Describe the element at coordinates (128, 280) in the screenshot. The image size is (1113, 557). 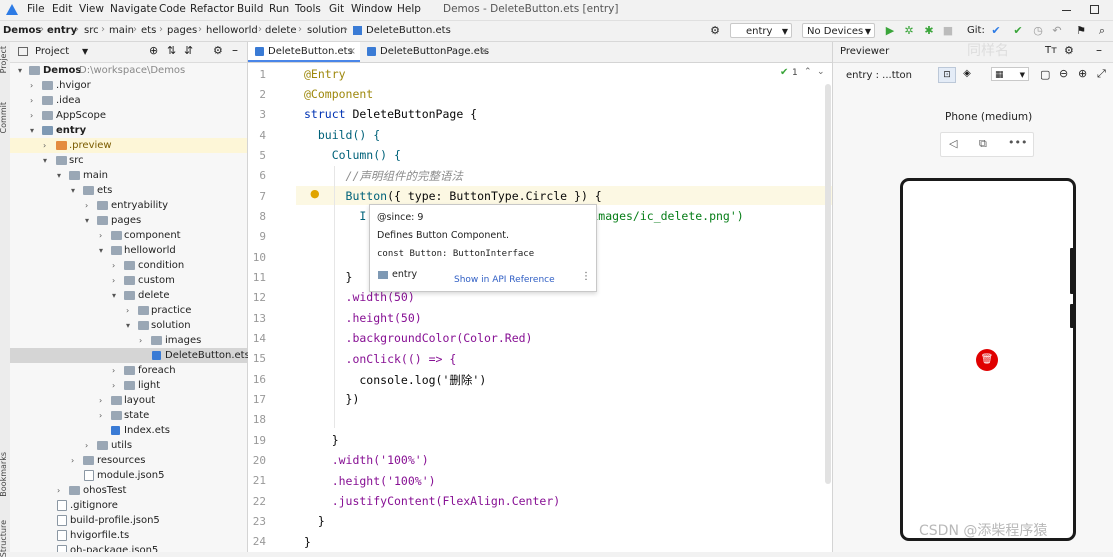
I see `tree-item: › custom` at that location.